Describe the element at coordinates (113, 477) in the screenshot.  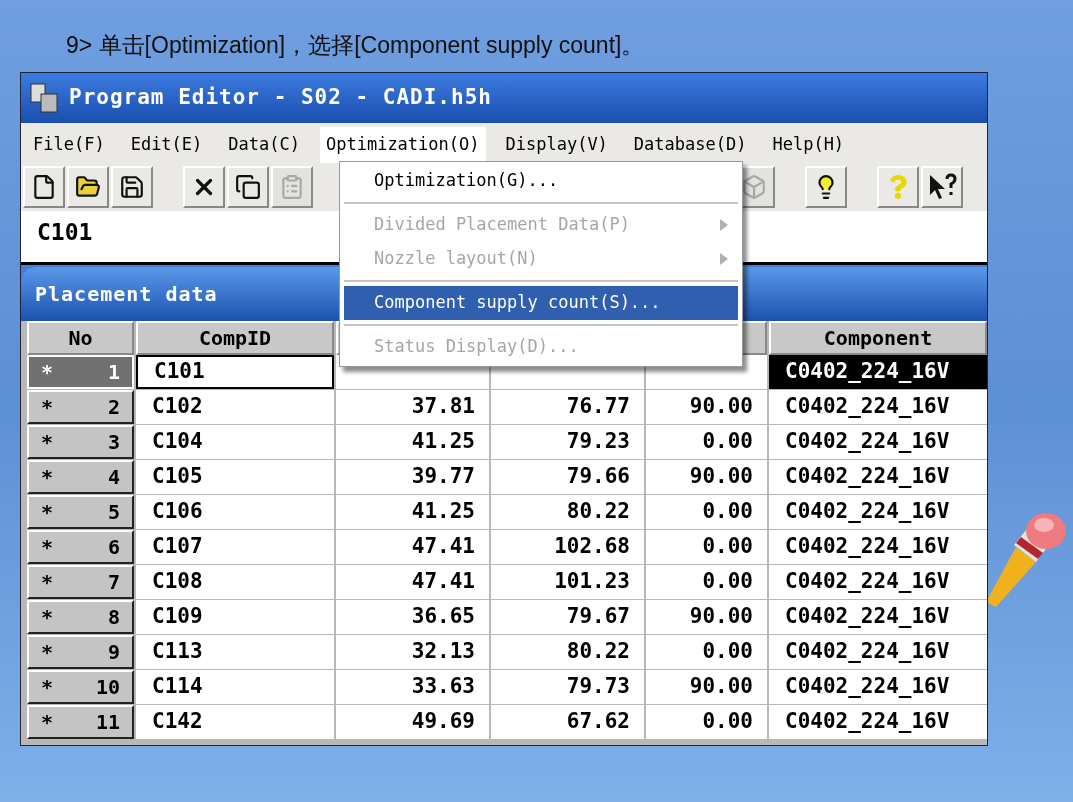
I see `row-number: 4` at that location.